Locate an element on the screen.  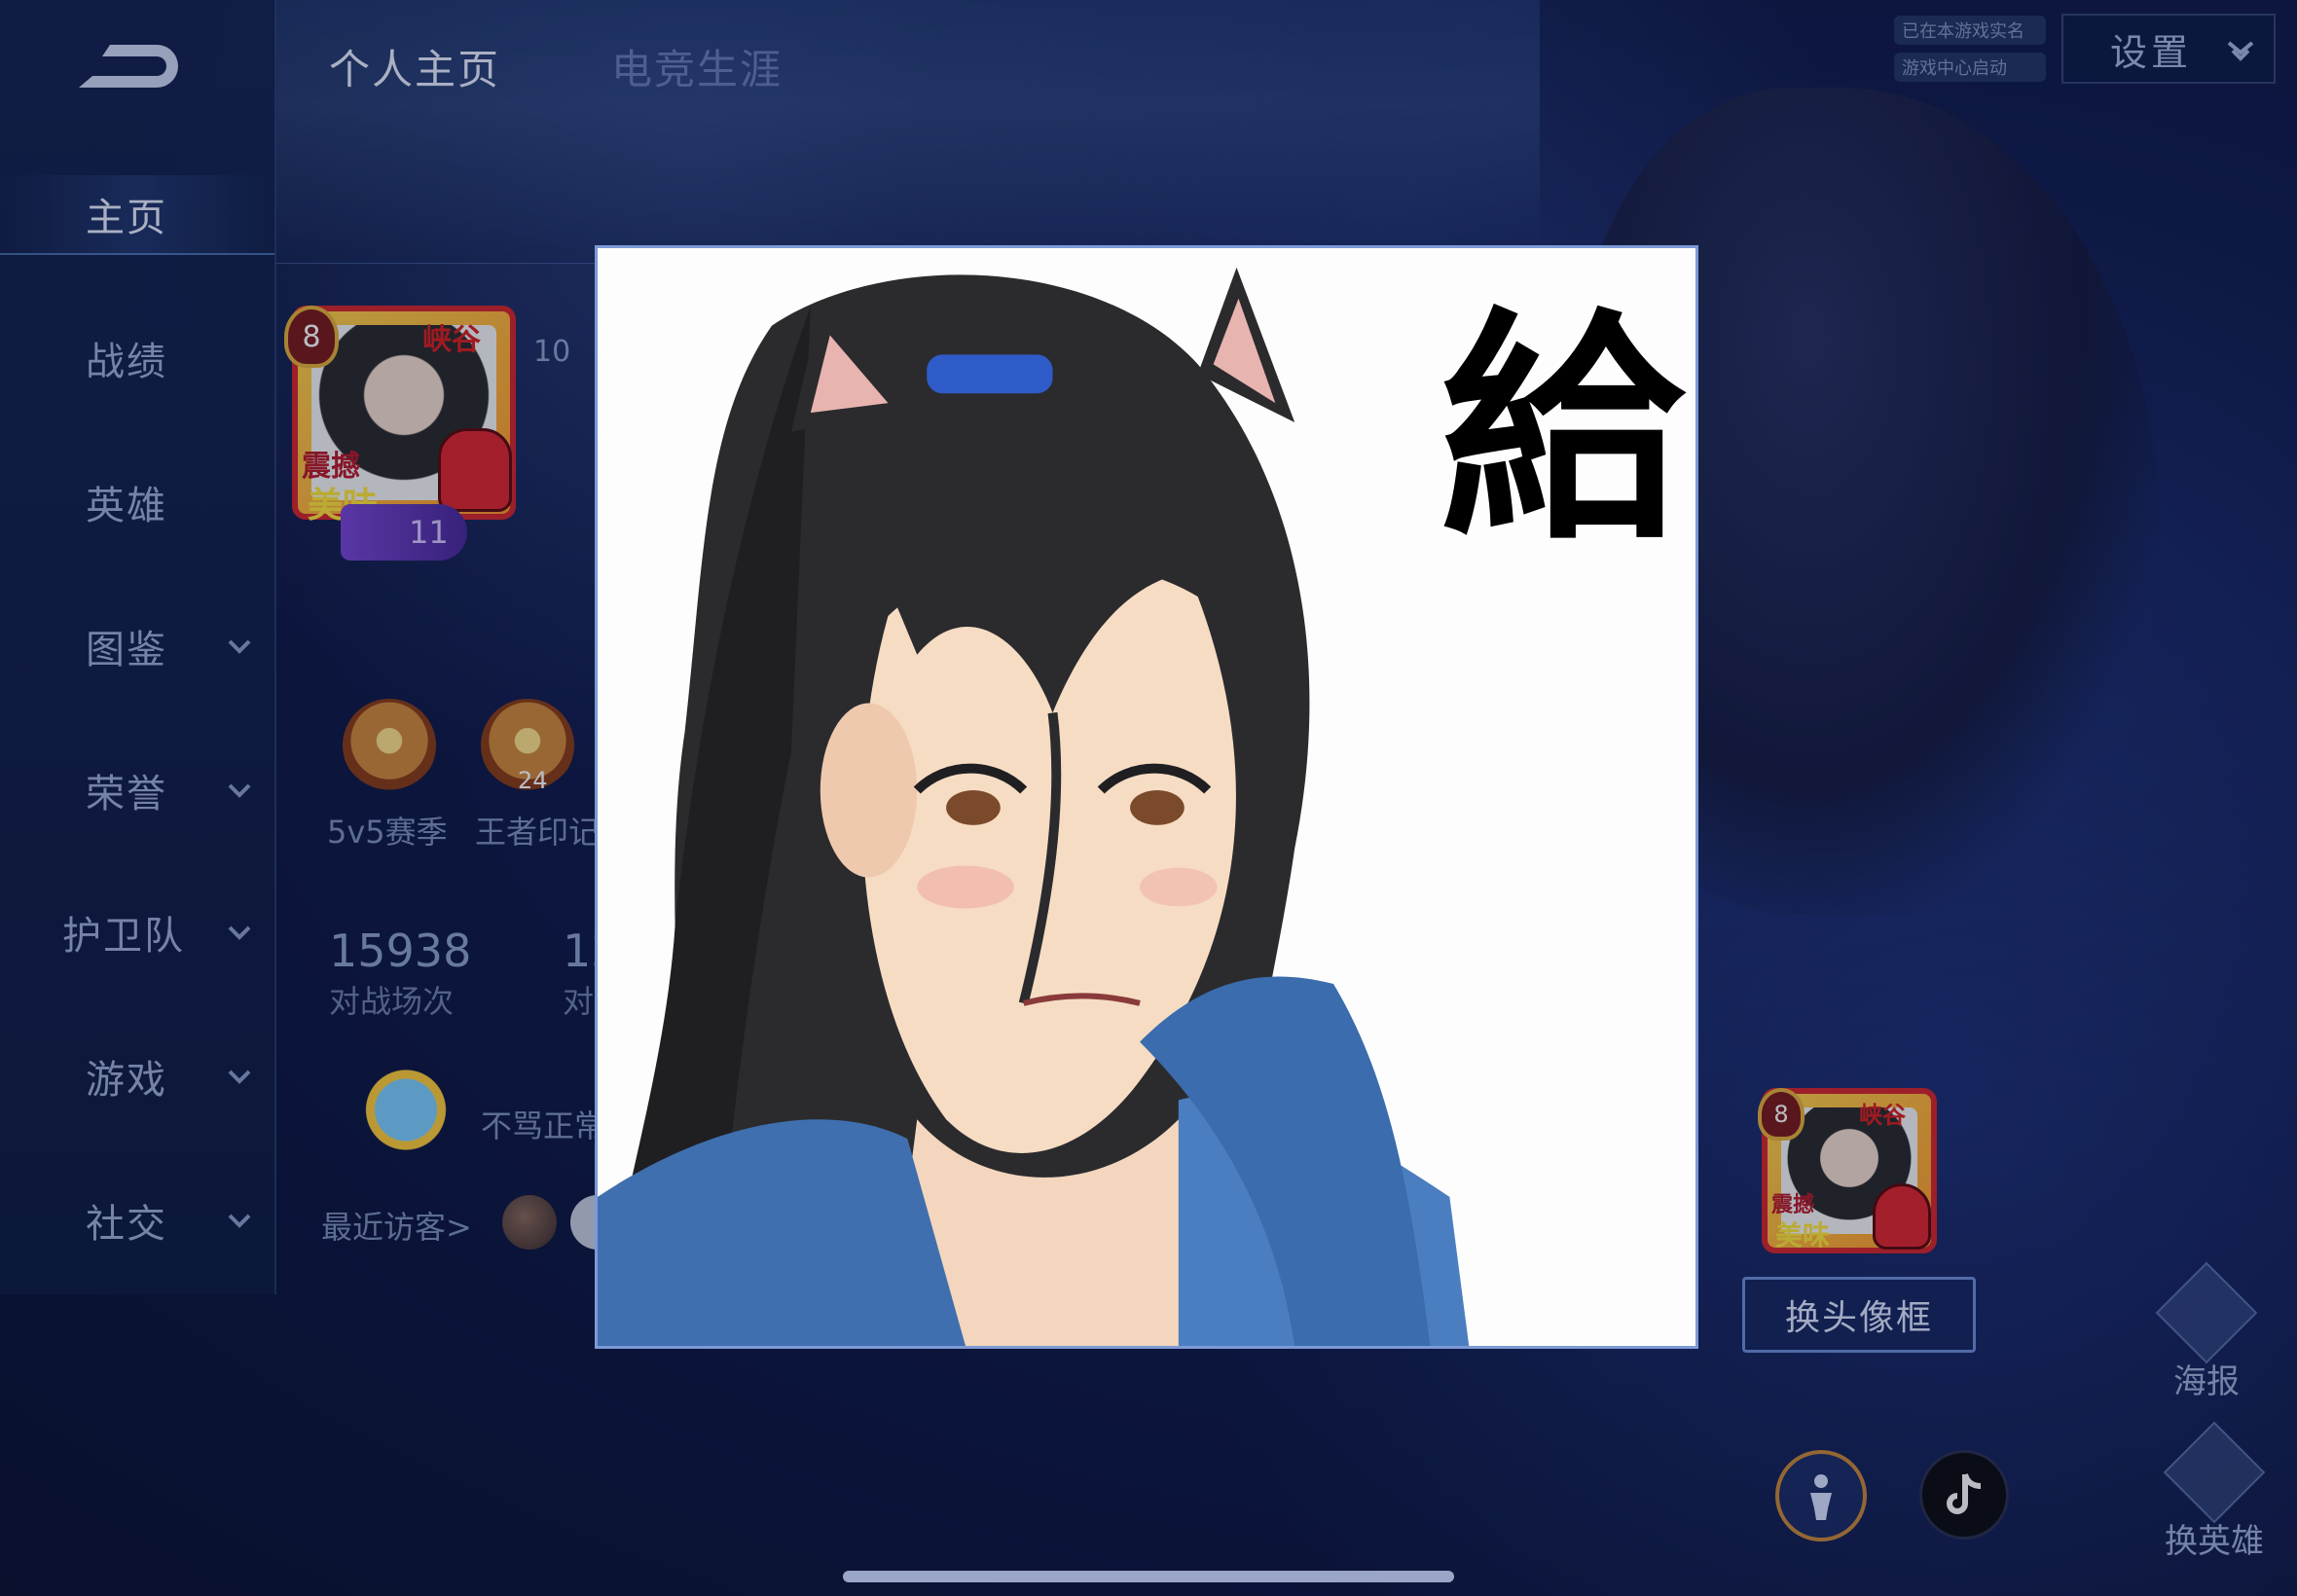
home-indicator-bar is located at coordinates (1148, 1576).